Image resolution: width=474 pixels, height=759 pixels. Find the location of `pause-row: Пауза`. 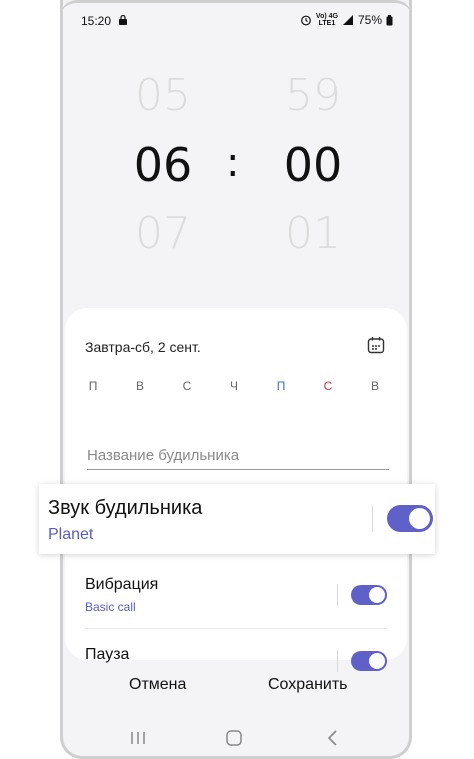

pause-row: Пауза is located at coordinates (236, 655).